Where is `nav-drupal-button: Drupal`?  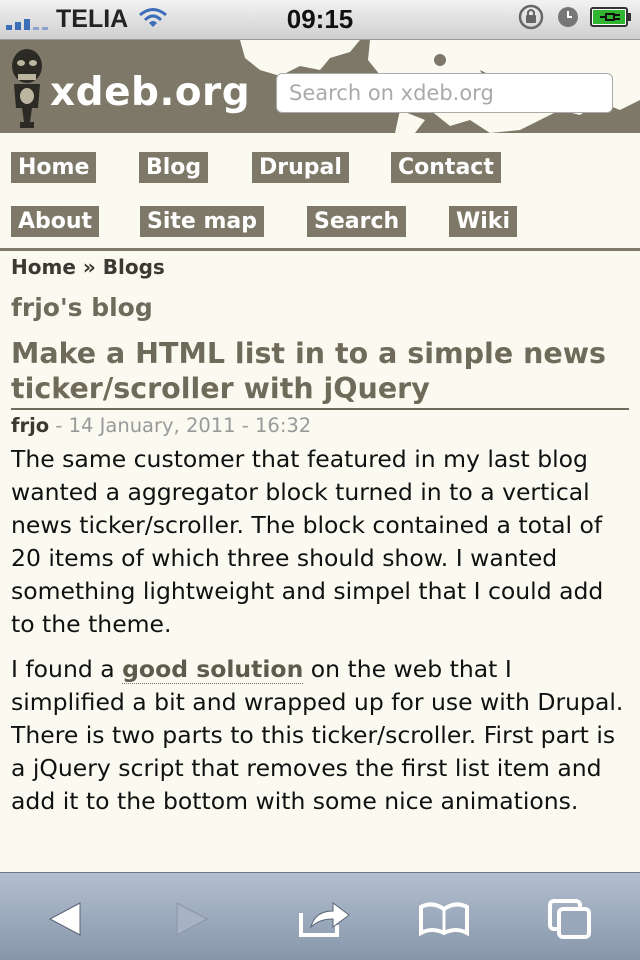
nav-drupal-button: Drupal is located at coordinates (300, 167).